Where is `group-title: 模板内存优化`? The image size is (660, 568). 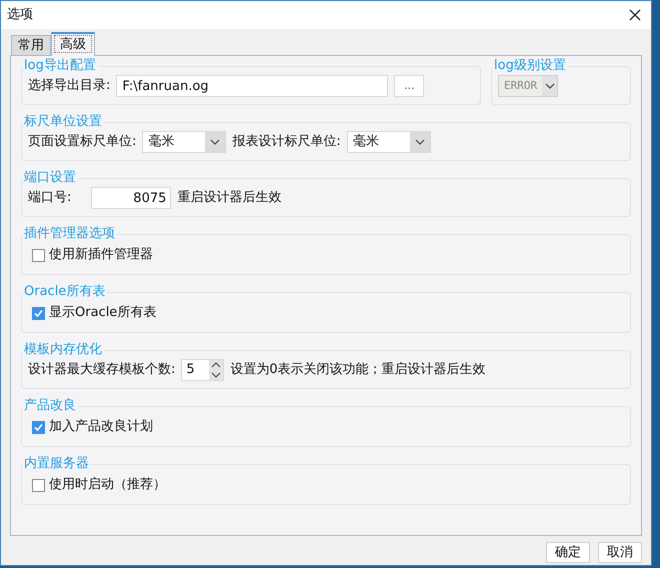 group-title: 模板内存优化 is located at coordinates (63, 350).